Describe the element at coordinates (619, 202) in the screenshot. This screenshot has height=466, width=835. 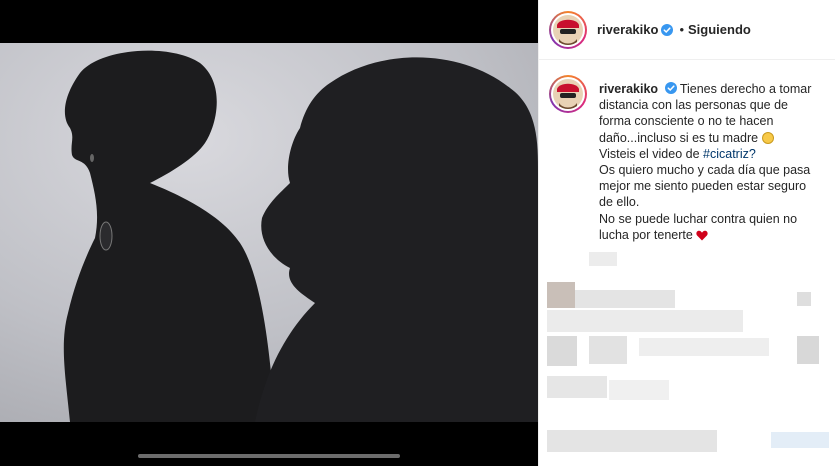
I see `caption-line: de ello.` at that location.